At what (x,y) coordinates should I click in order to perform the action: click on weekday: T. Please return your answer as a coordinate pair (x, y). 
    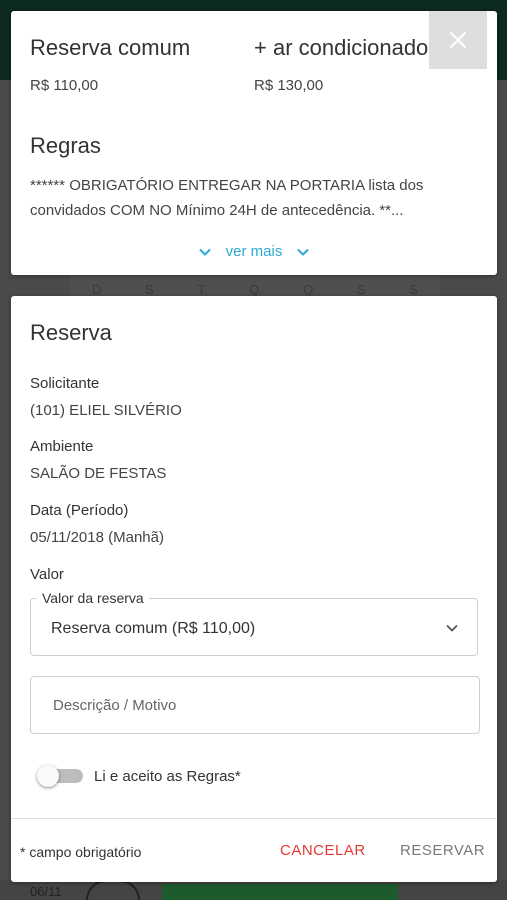
    Looking at the image, I should click on (201, 289).